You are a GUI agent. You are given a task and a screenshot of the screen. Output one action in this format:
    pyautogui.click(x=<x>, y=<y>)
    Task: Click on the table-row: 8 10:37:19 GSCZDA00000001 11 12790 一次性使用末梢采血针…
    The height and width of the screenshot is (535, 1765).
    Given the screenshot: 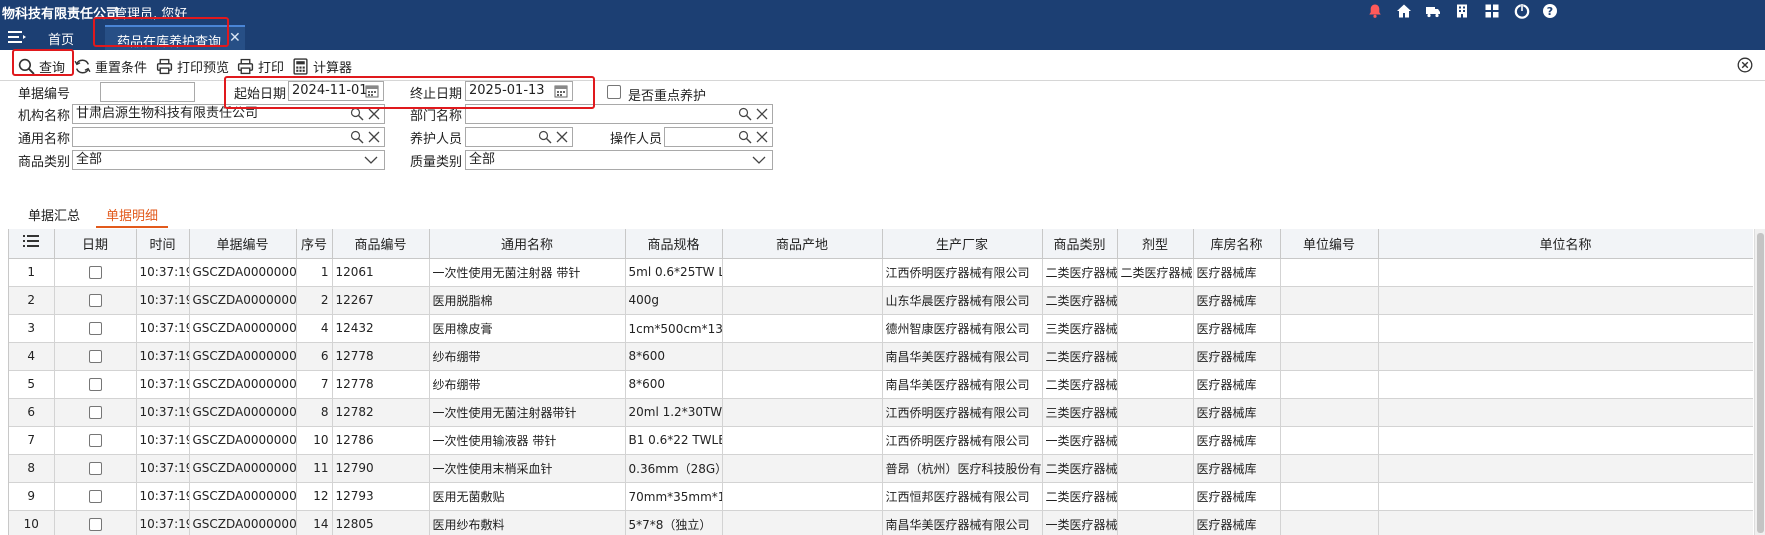 What is the action you would take?
    pyautogui.click(x=881, y=468)
    